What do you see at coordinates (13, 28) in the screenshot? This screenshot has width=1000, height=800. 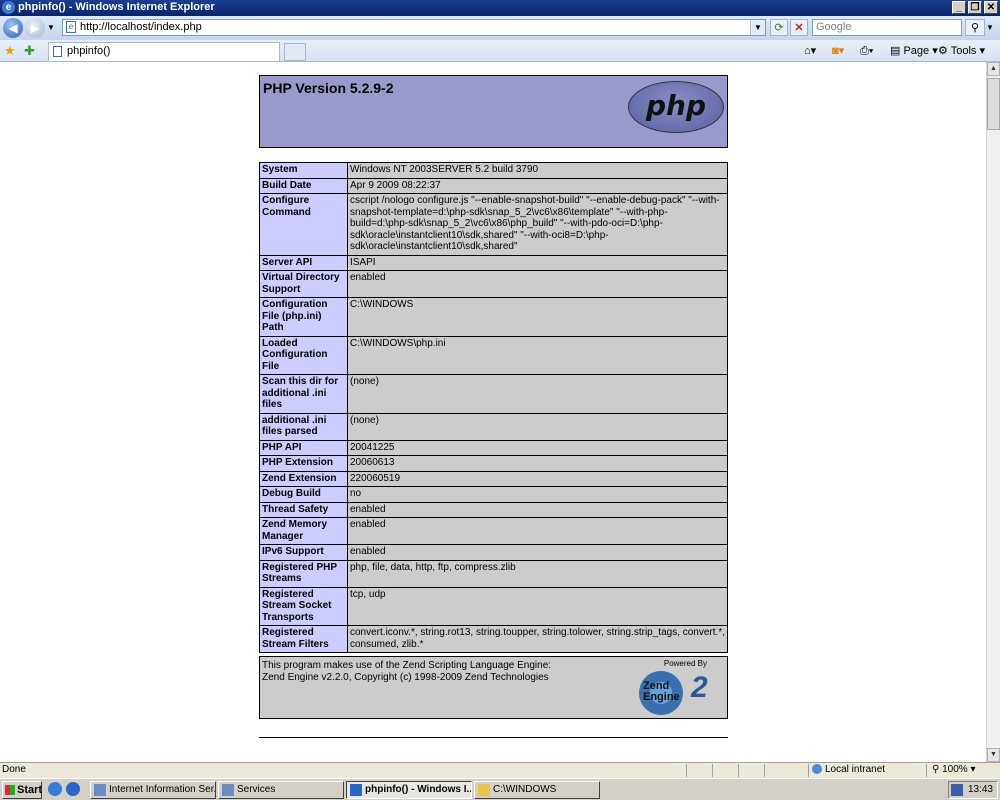 I see `back-button: ◀` at bounding box center [13, 28].